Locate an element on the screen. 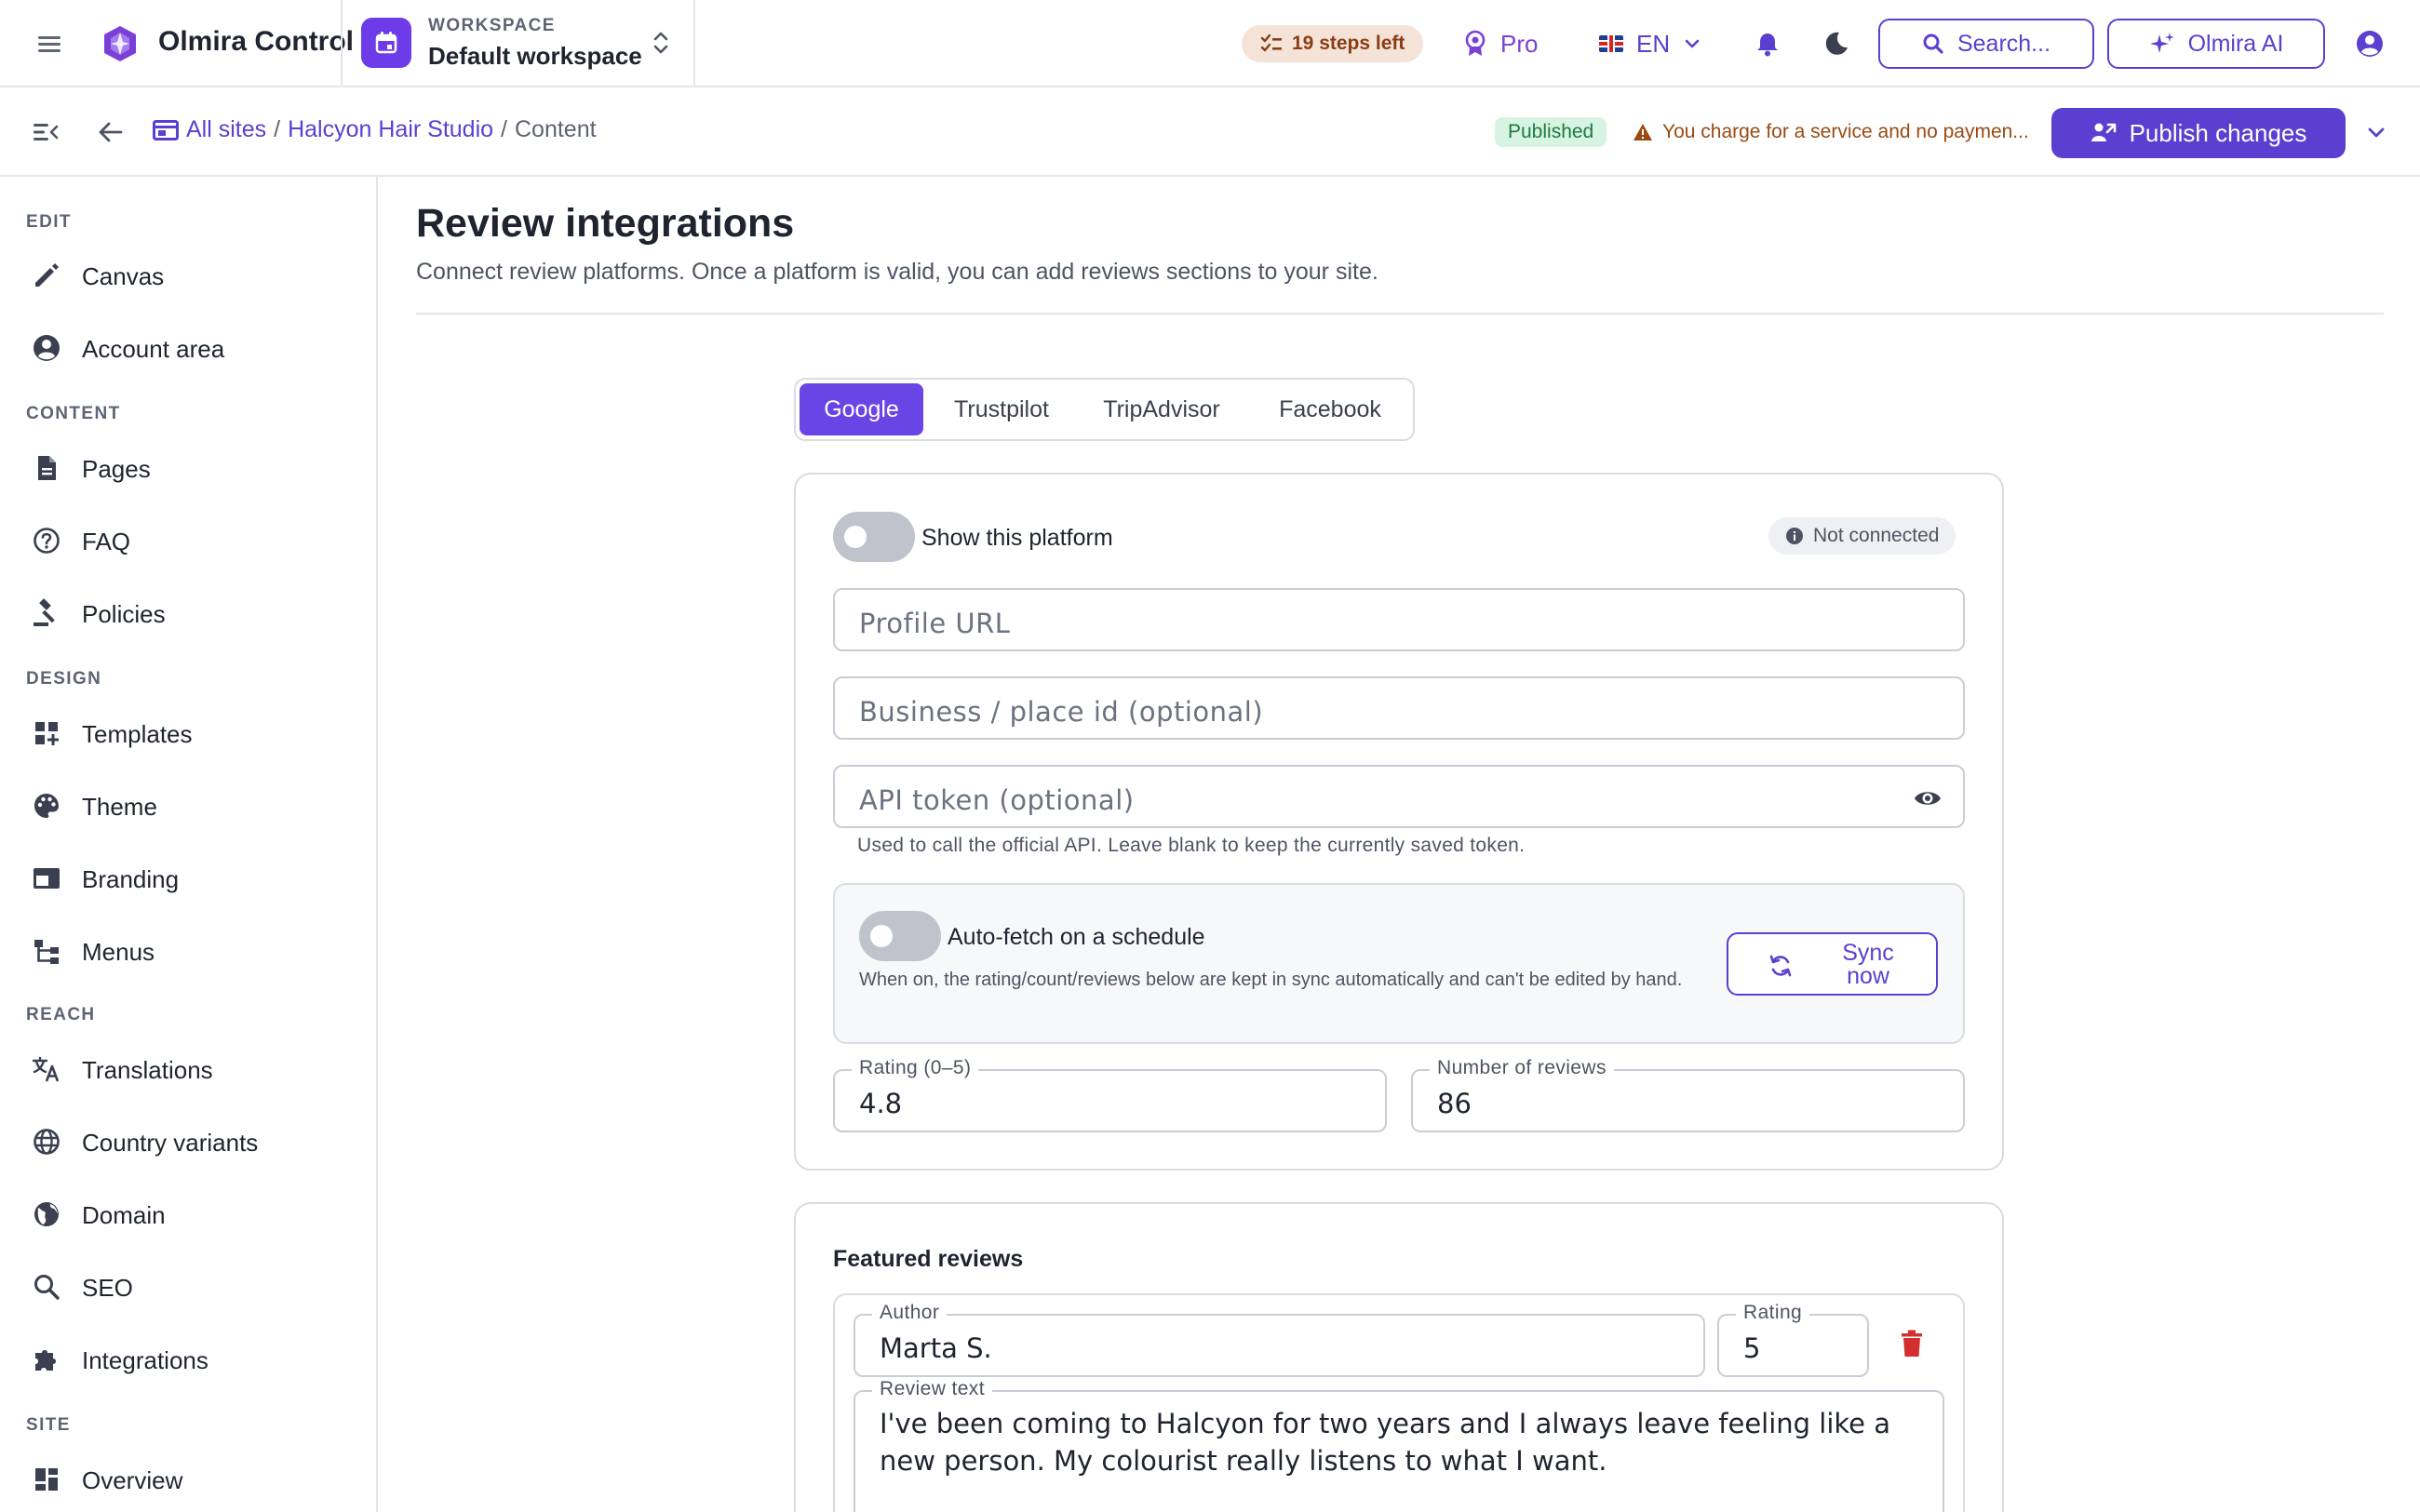 The width and height of the screenshot is (2420, 1512). tab-google: Google is located at coordinates (861, 409).